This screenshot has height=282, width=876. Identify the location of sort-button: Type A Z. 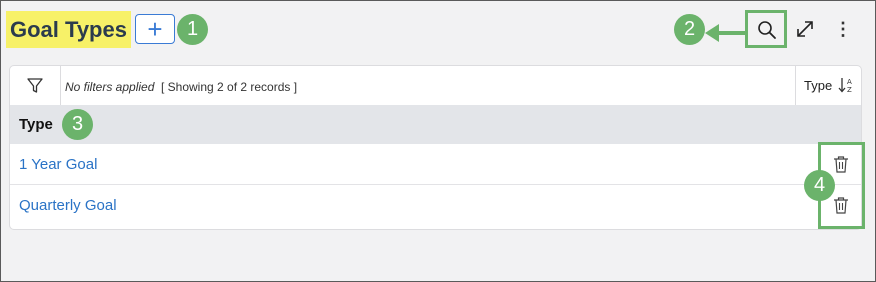
(828, 85).